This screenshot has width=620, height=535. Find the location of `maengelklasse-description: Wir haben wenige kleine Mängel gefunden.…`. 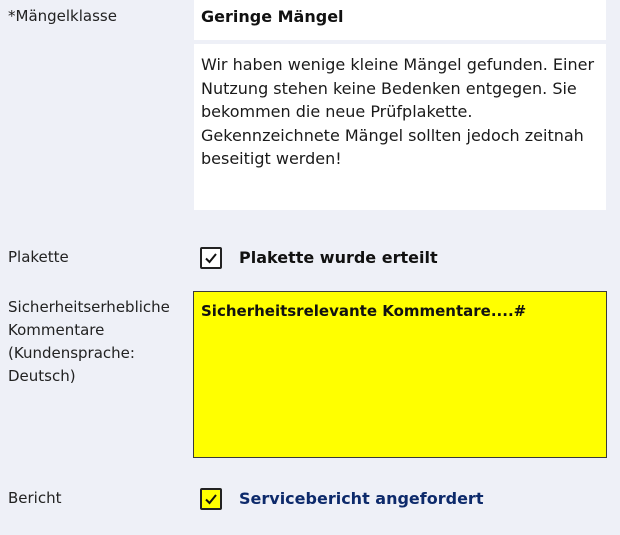

maengelklasse-description: Wir haben wenige kleine Mängel gefunden.… is located at coordinates (398, 111).